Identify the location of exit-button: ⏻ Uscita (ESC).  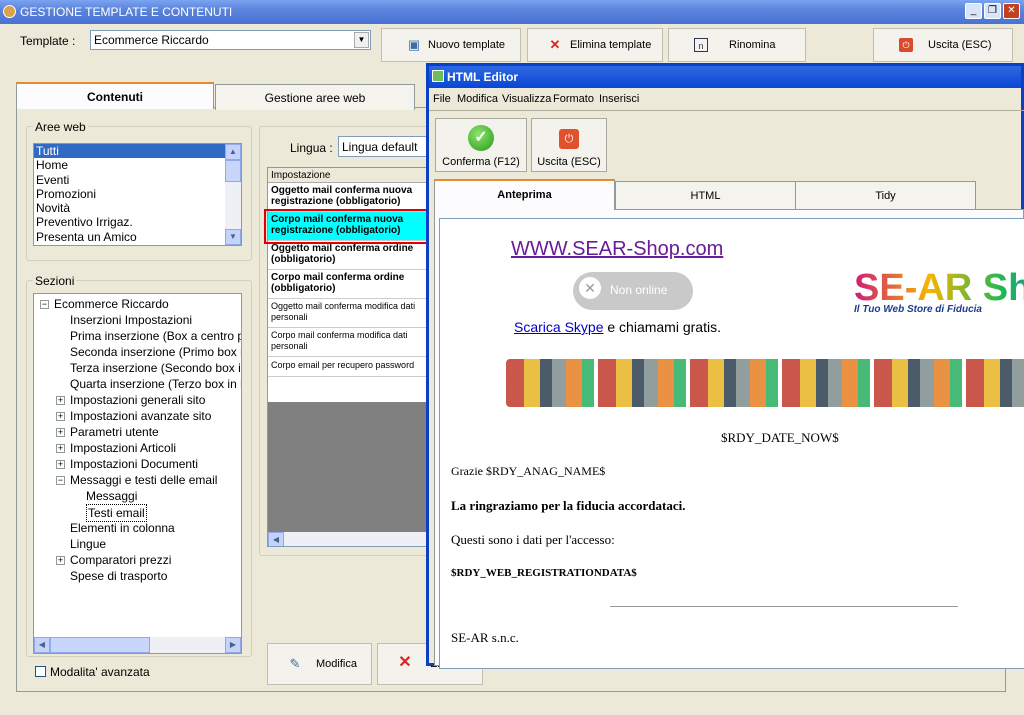
(943, 45).